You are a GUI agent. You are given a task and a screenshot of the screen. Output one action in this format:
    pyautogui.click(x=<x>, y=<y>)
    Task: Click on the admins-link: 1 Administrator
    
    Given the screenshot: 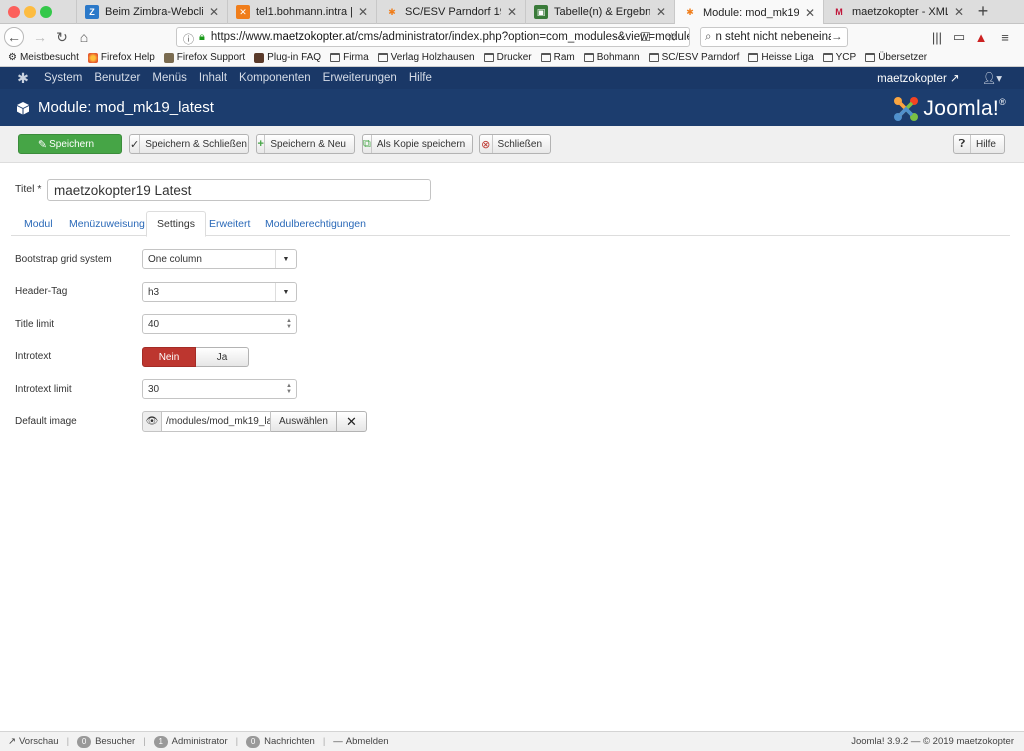 What is the action you would take?
    pyautogui.click(x=190, y=741)
    